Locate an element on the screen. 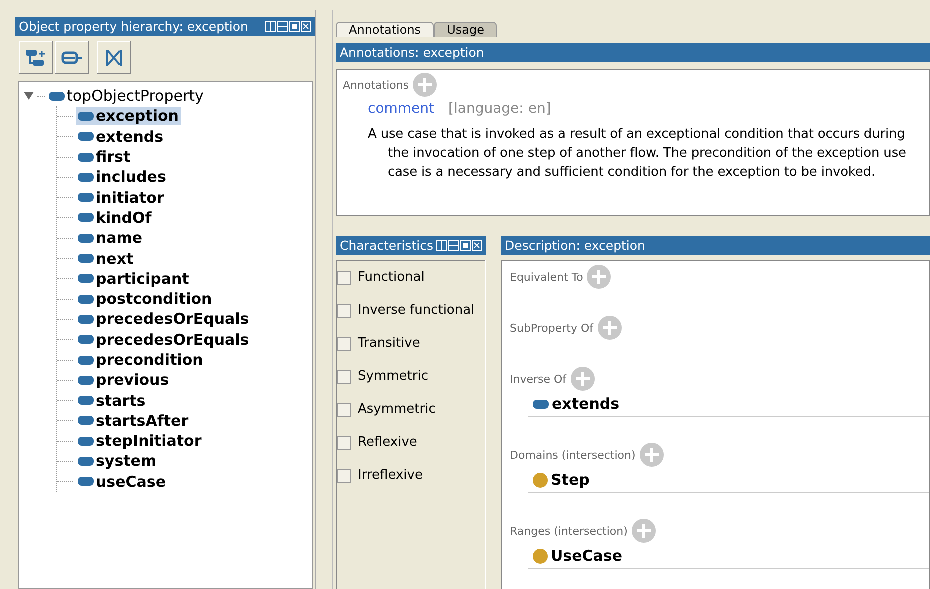  tab: Usage is located at coordinates (466, 29).